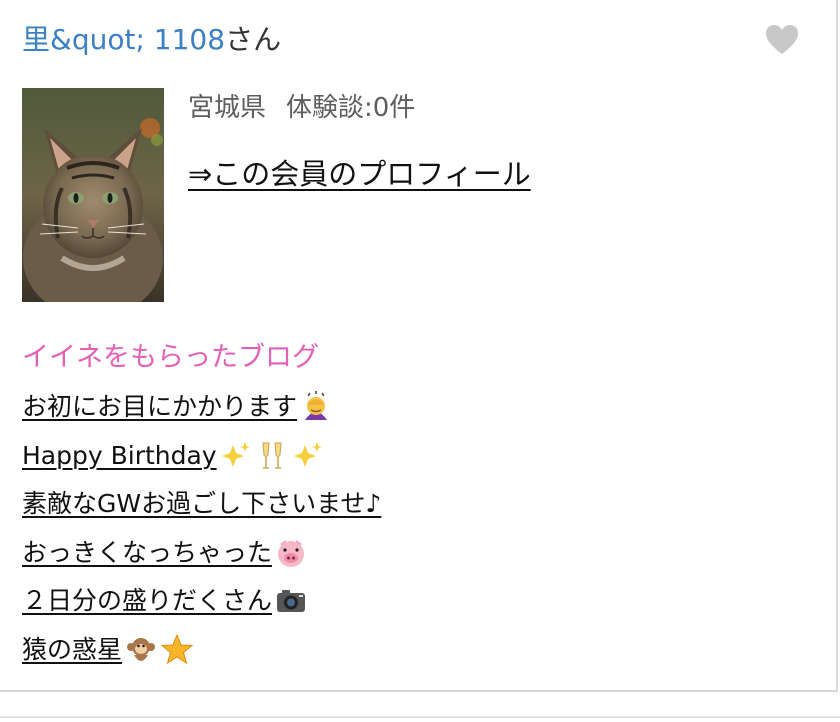 The height and width of the screenshot is (722, 840). What do you see at coordinates (177, 650) in the screenshot?
I see `star-icon` at bounding box center [177, 650].